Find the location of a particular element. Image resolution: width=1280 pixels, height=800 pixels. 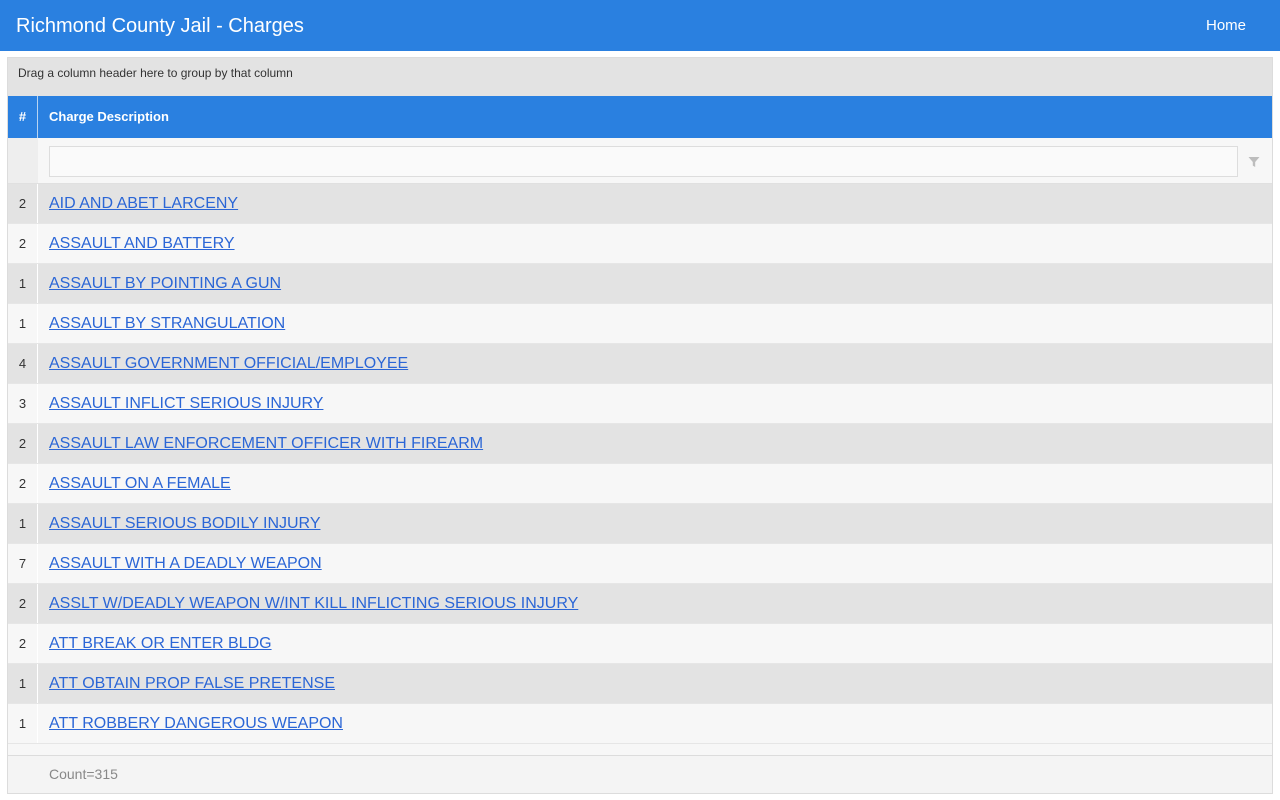

table-row: 1 ATT ROBBERY DANGEROUS WEAPON is located at coordinates (640, 724).